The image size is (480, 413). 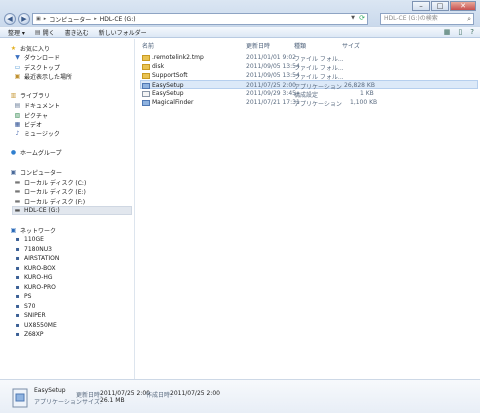 What do you see at coordinates (421, 6) in the screenshot?
I see `minimize-button: –` at bounding box center [421, 6].